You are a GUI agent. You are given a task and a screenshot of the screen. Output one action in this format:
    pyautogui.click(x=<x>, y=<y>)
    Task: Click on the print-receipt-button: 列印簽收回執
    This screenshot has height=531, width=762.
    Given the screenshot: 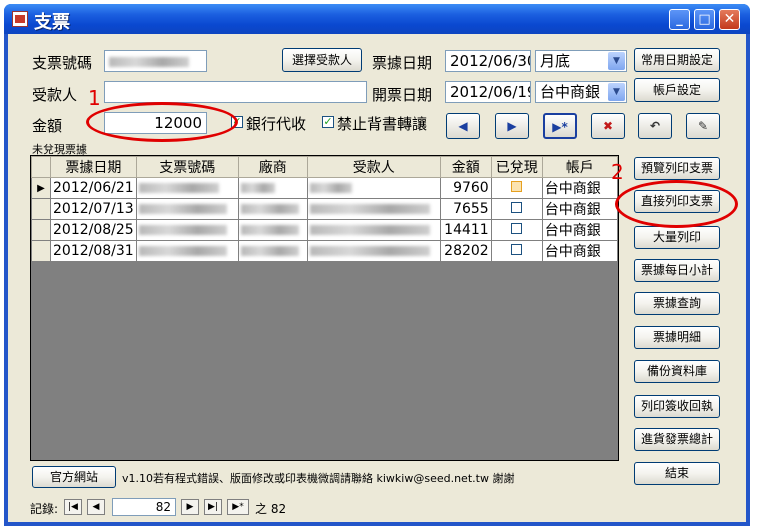 What is the action you would take?
    pyautogui.click(x=677, y=406)
    